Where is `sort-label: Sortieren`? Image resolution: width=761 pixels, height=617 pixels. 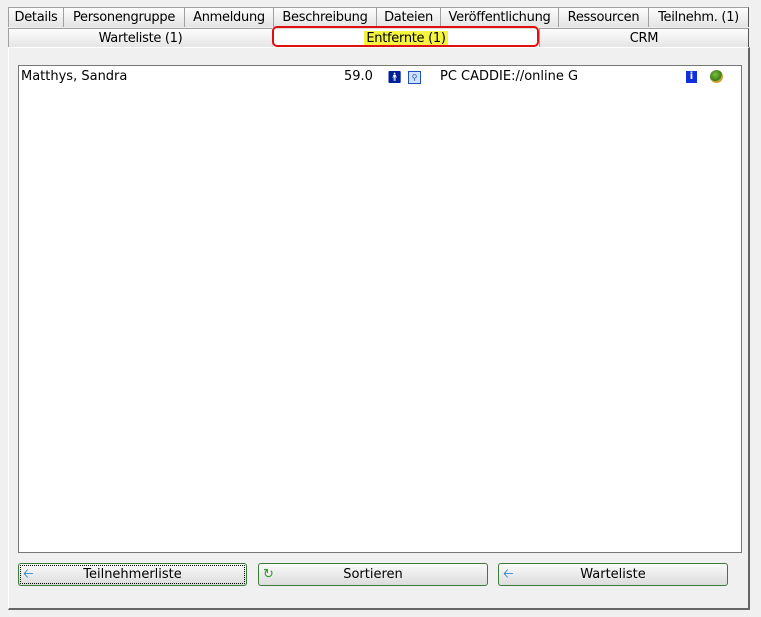 sort-label: Sortieren is located at coordinates (373, 574).